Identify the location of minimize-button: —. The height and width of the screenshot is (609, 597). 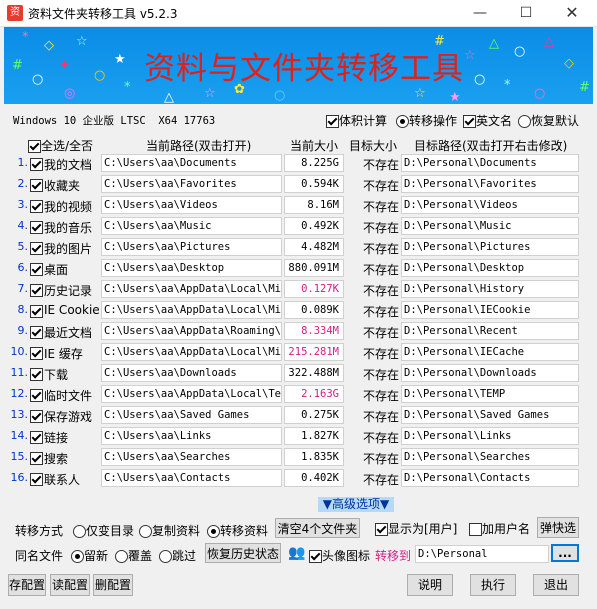
(480, 13).